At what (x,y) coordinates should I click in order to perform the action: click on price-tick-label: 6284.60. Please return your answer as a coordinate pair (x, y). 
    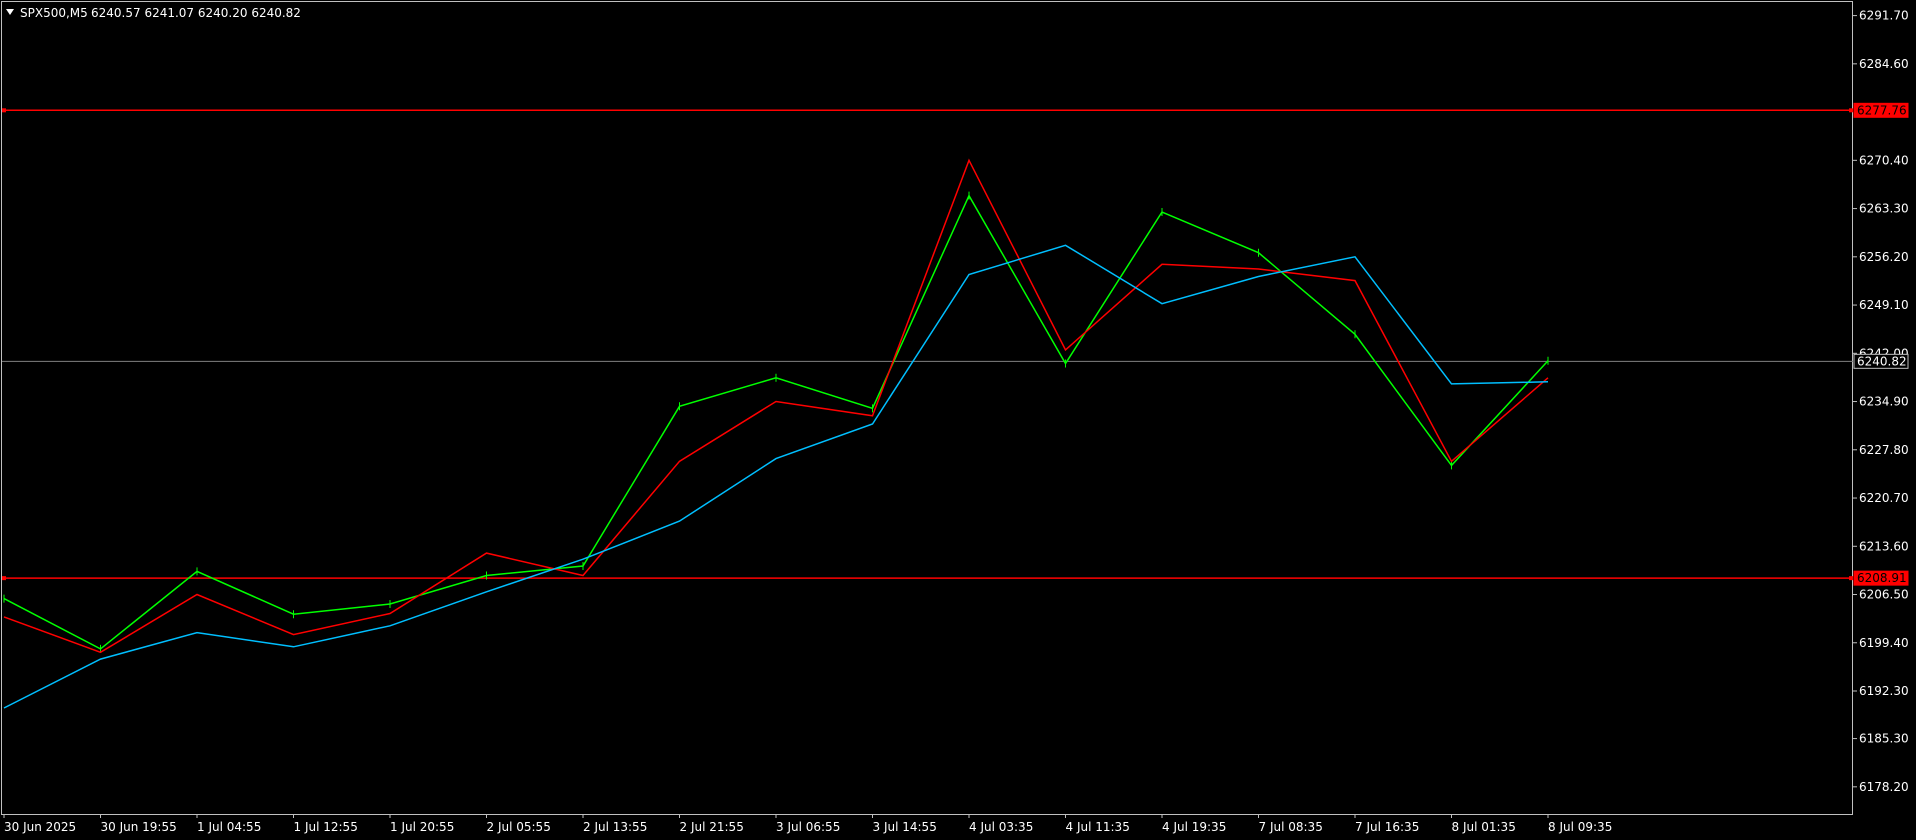
    Looking at the image, I should click on (1884, 64).